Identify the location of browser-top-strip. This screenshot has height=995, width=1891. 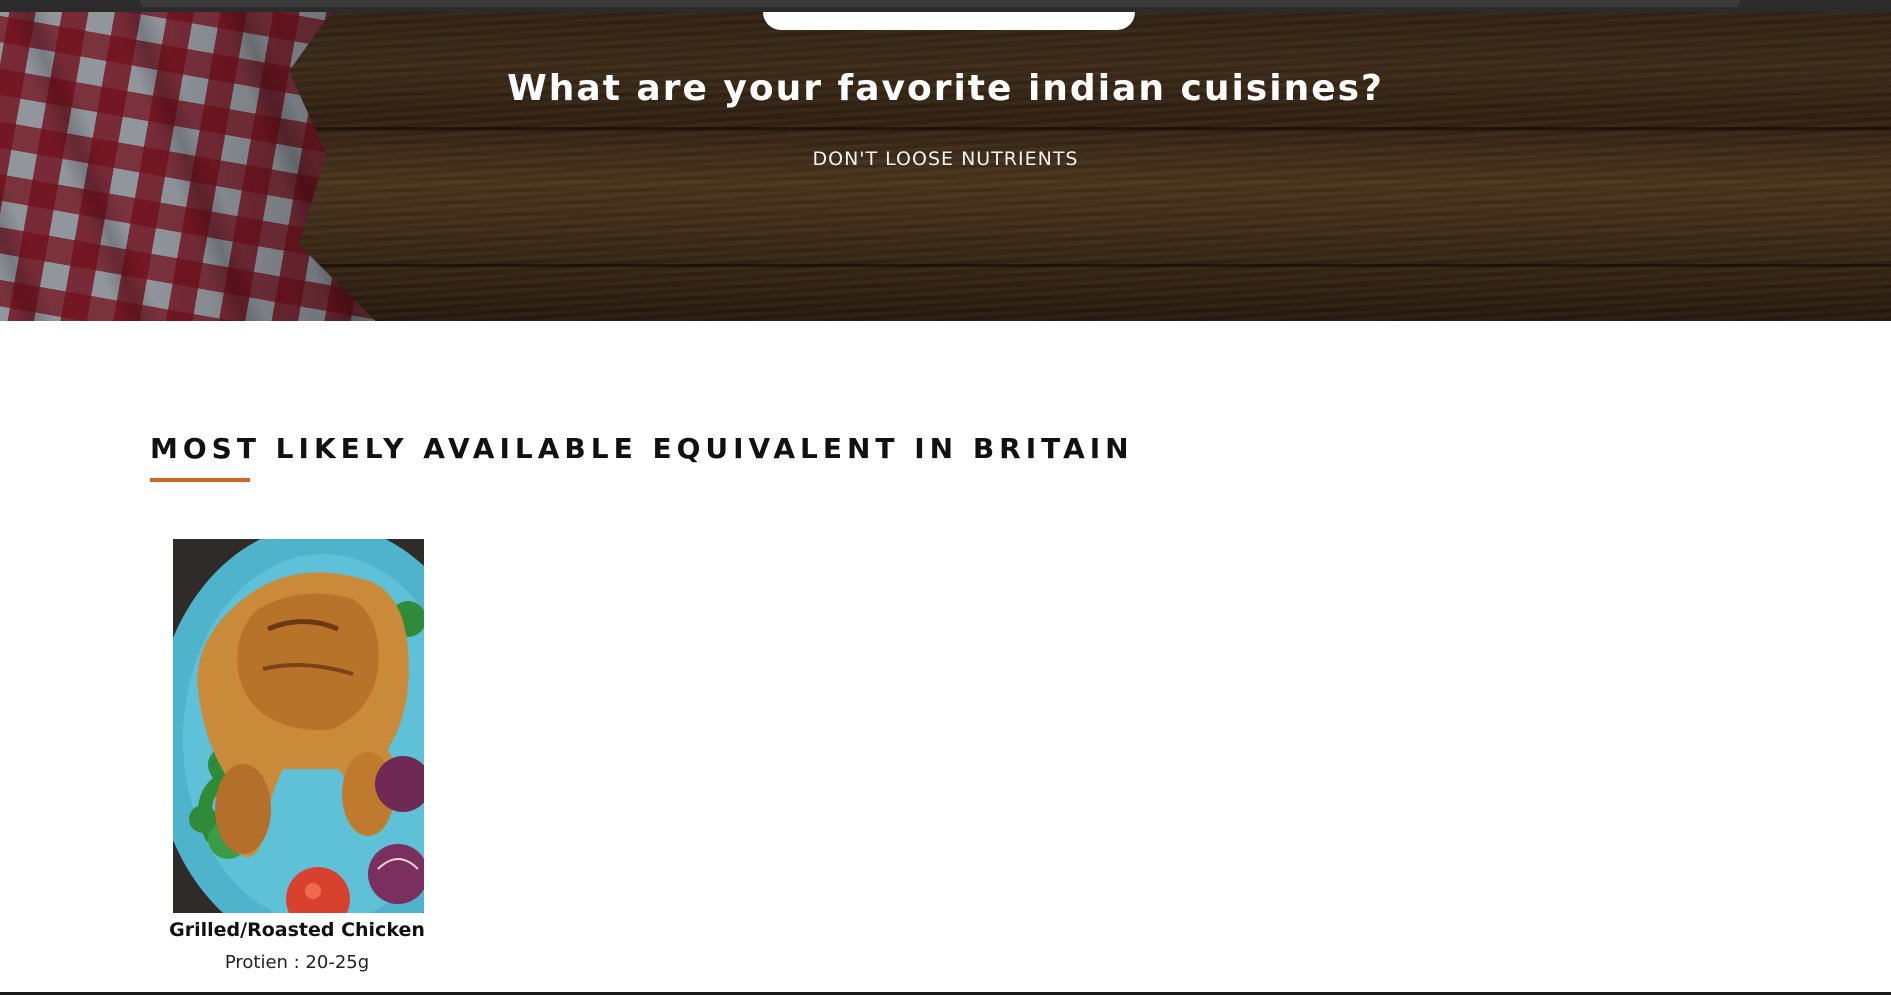
(945, 6).